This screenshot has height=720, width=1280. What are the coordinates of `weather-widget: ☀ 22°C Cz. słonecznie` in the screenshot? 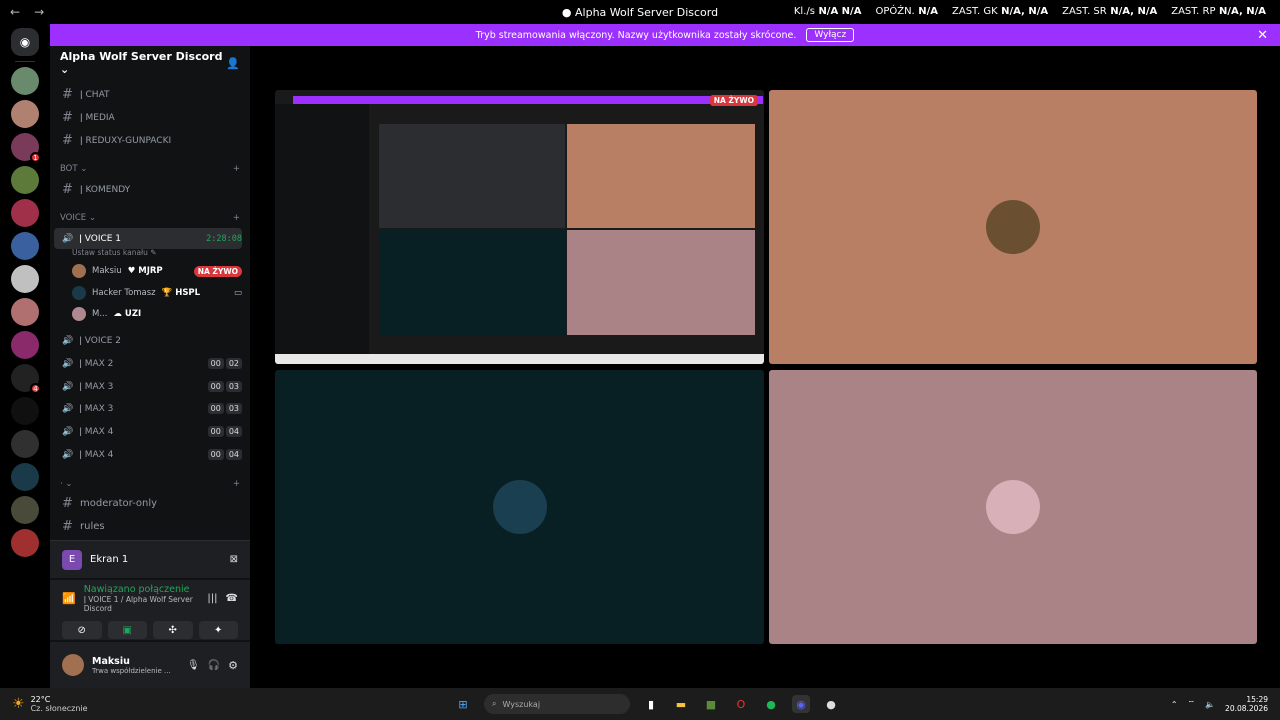 It's located at (100, 704).